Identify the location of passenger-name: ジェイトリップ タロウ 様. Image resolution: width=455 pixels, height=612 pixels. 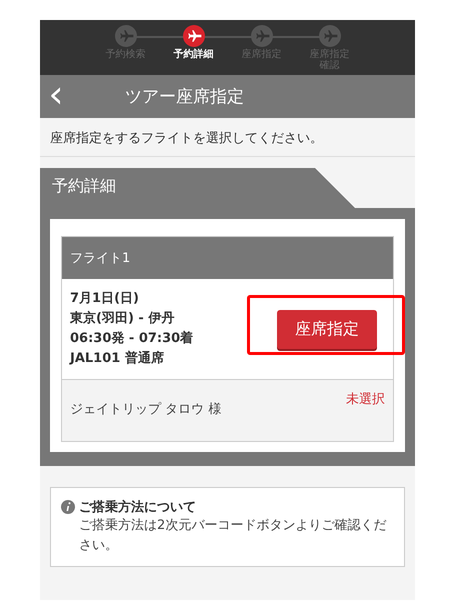
(146, 410).